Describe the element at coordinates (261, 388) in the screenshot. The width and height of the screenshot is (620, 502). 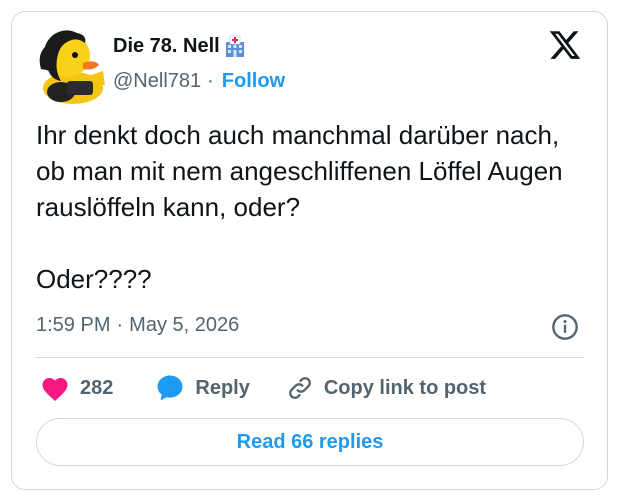
I see `action-bar: 282 Reply Copy link to post` at that location.